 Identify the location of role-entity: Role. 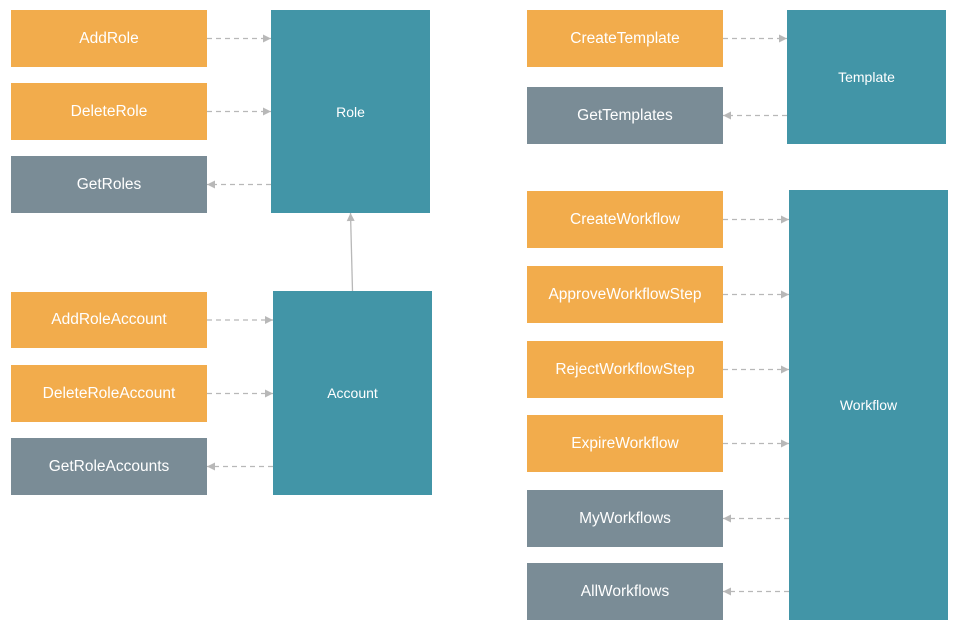
(350, 111).